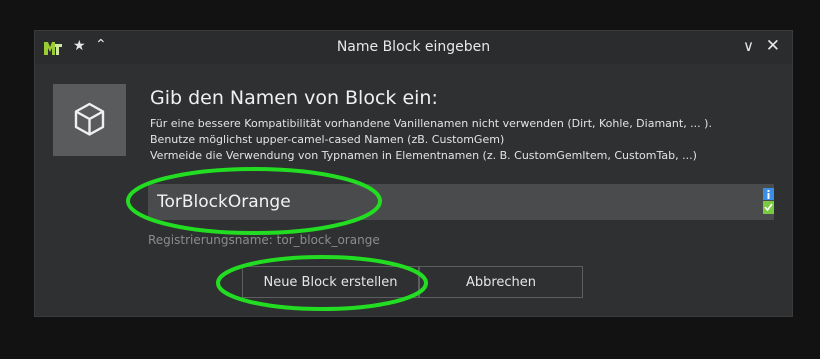 The image size is (820, 359). What do you see at coordinates (294, 98) in the screenshot?
I see `dialog-heading: Gib den Namen von Block ein:` at bounding box center [294, 98].